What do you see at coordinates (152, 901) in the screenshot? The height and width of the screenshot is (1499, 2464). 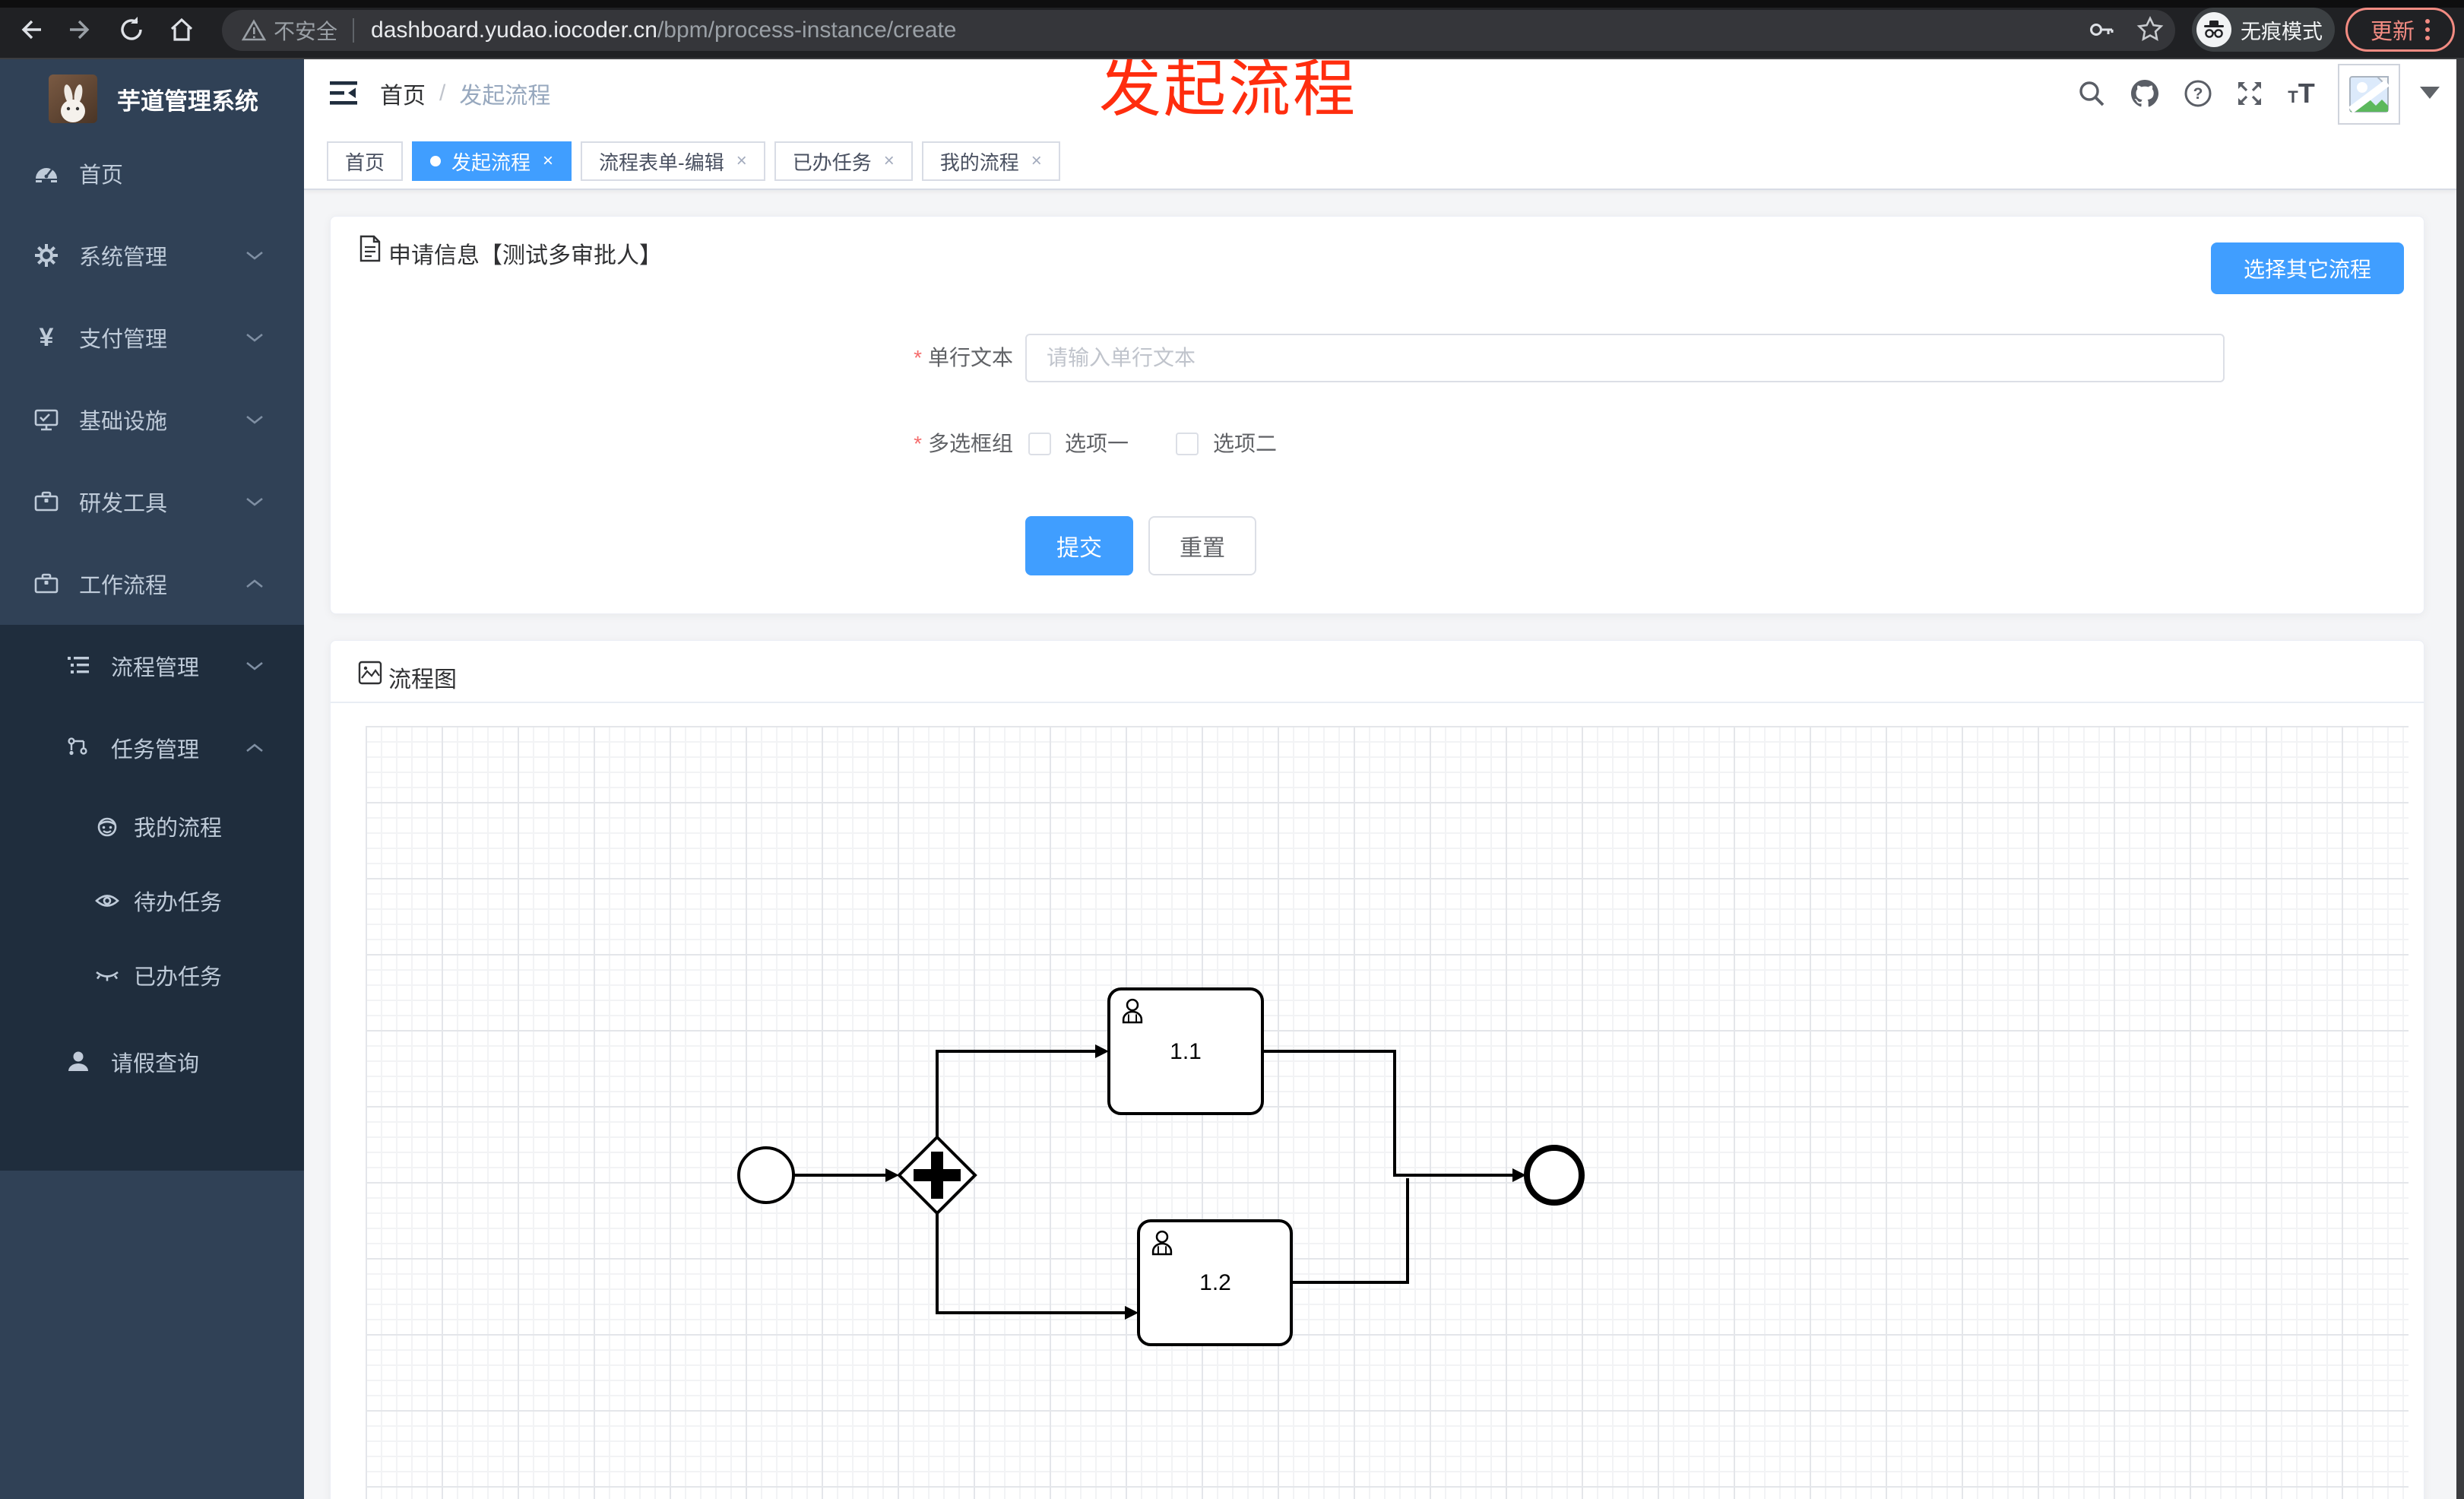 I see `sidebar-item-todo-tasks: 待办任务` at bounding box center [152, 901].